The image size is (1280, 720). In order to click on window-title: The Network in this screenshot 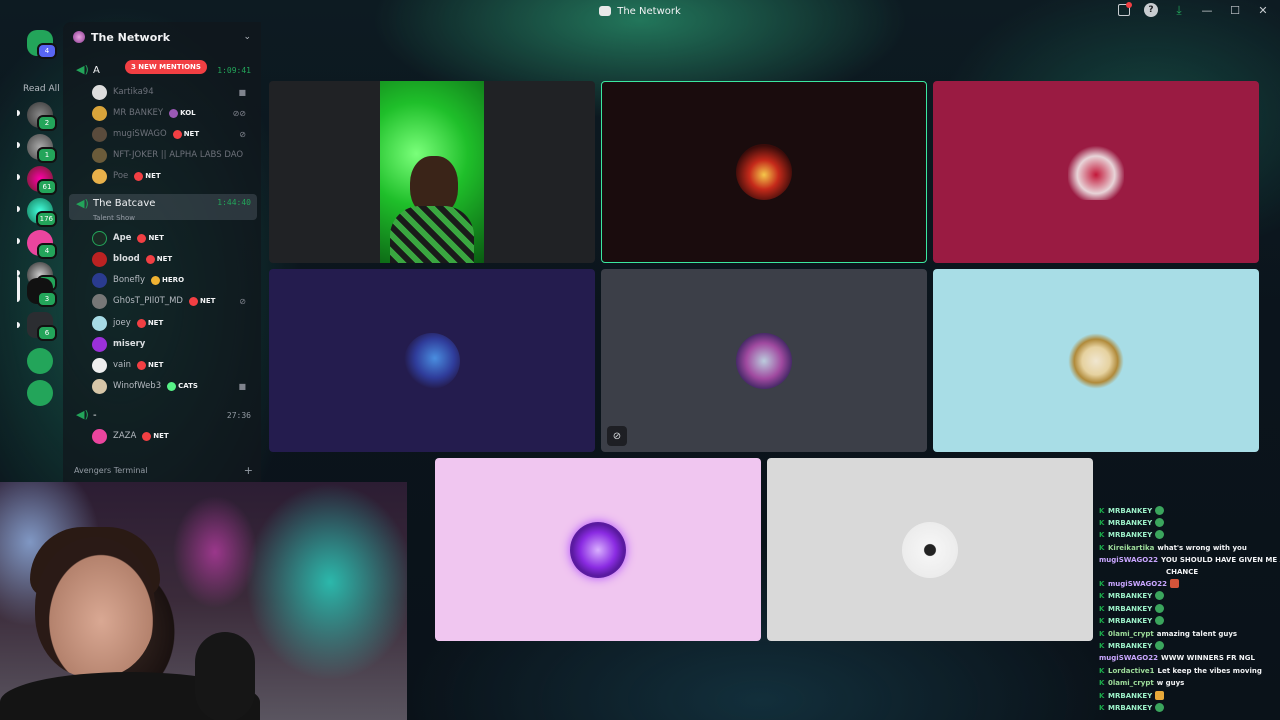, I will do `click(649, 11)`.